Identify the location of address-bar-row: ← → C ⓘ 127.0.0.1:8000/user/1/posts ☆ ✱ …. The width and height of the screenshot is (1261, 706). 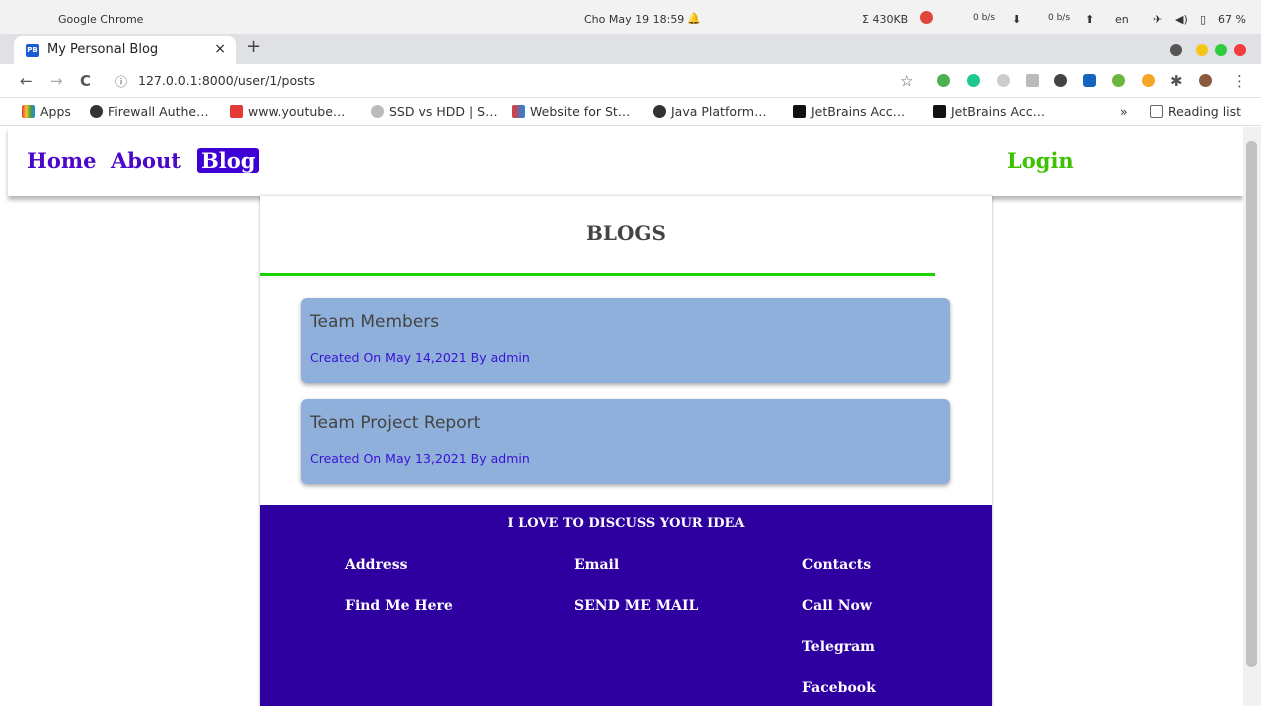
(630, 81).